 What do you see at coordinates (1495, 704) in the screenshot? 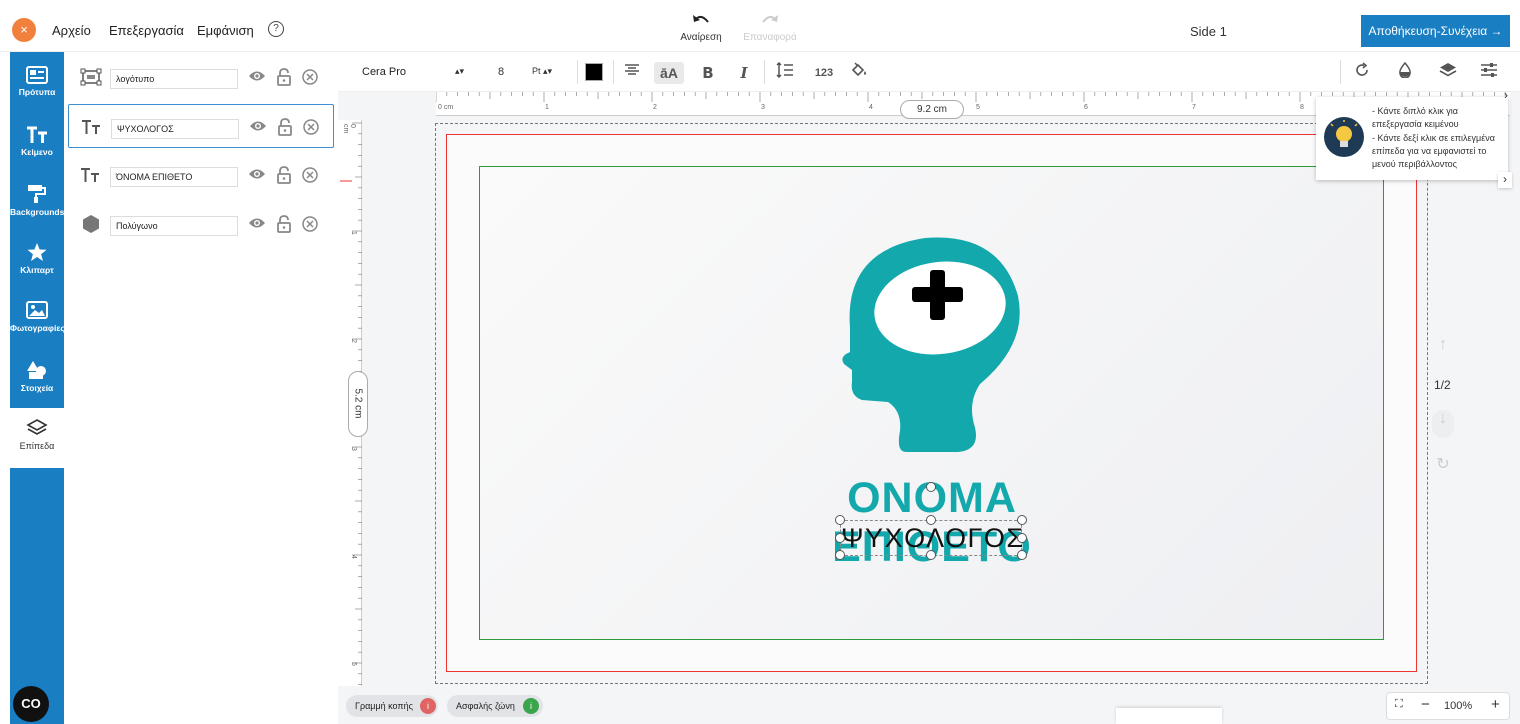
I see `zoom-in-icon: +` at bounding box center [1495, 704].